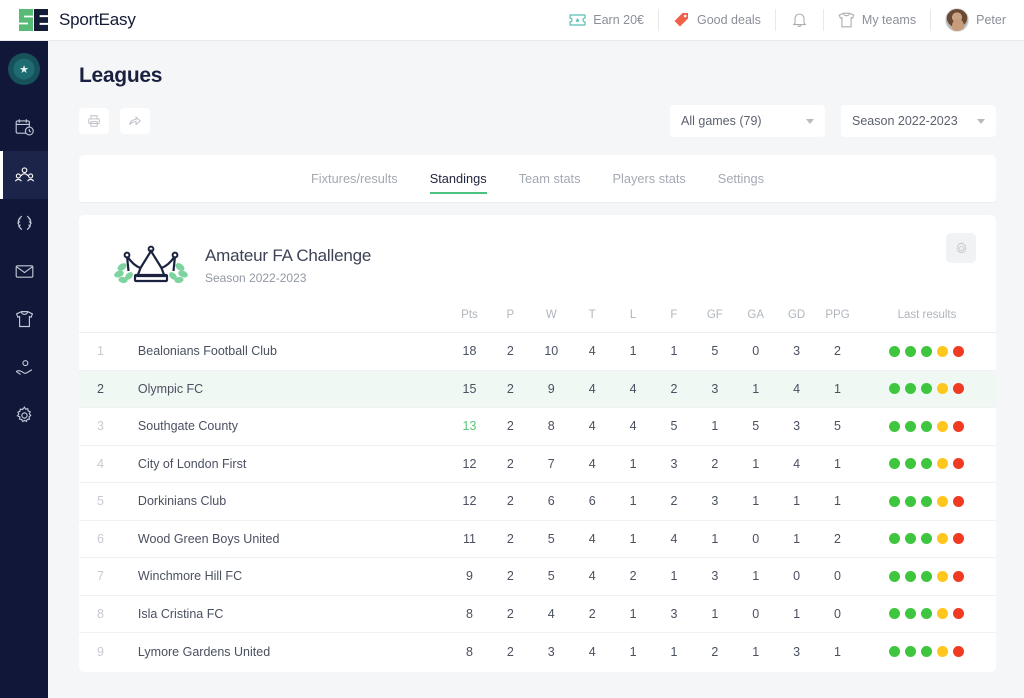 Image resolution: width=1024 pixels, height=698 pixels. I want to click on top-bar-actions: Earn 20€ Good deals My teams Peter, so click(789, 20).